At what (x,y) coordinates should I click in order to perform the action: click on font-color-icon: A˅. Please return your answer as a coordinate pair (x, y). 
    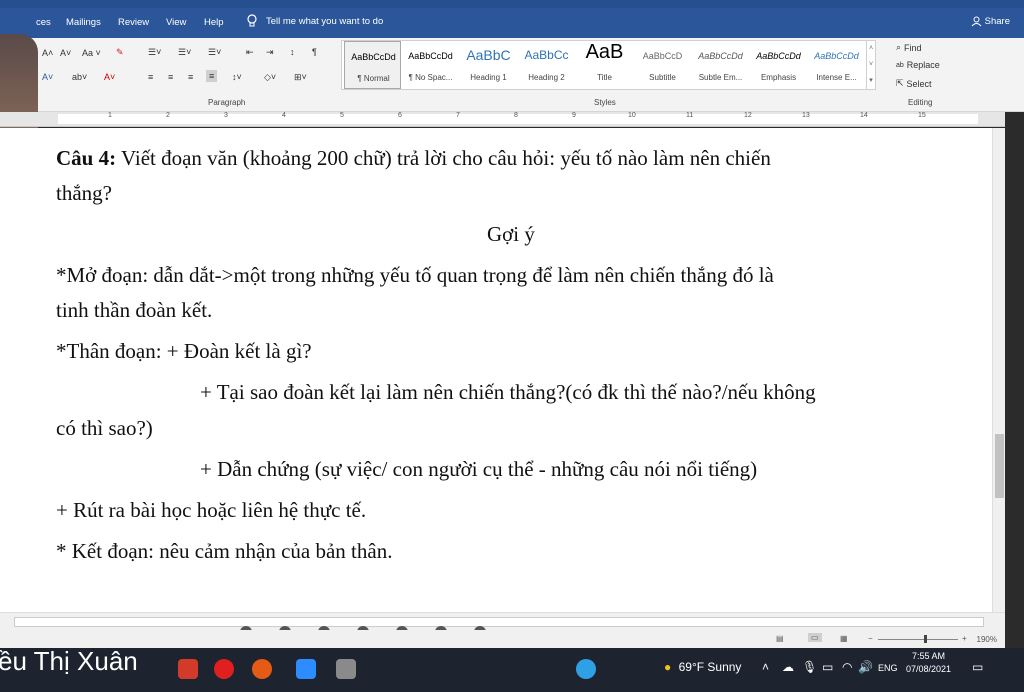
    Looking at the image, I should click on (109, 77).